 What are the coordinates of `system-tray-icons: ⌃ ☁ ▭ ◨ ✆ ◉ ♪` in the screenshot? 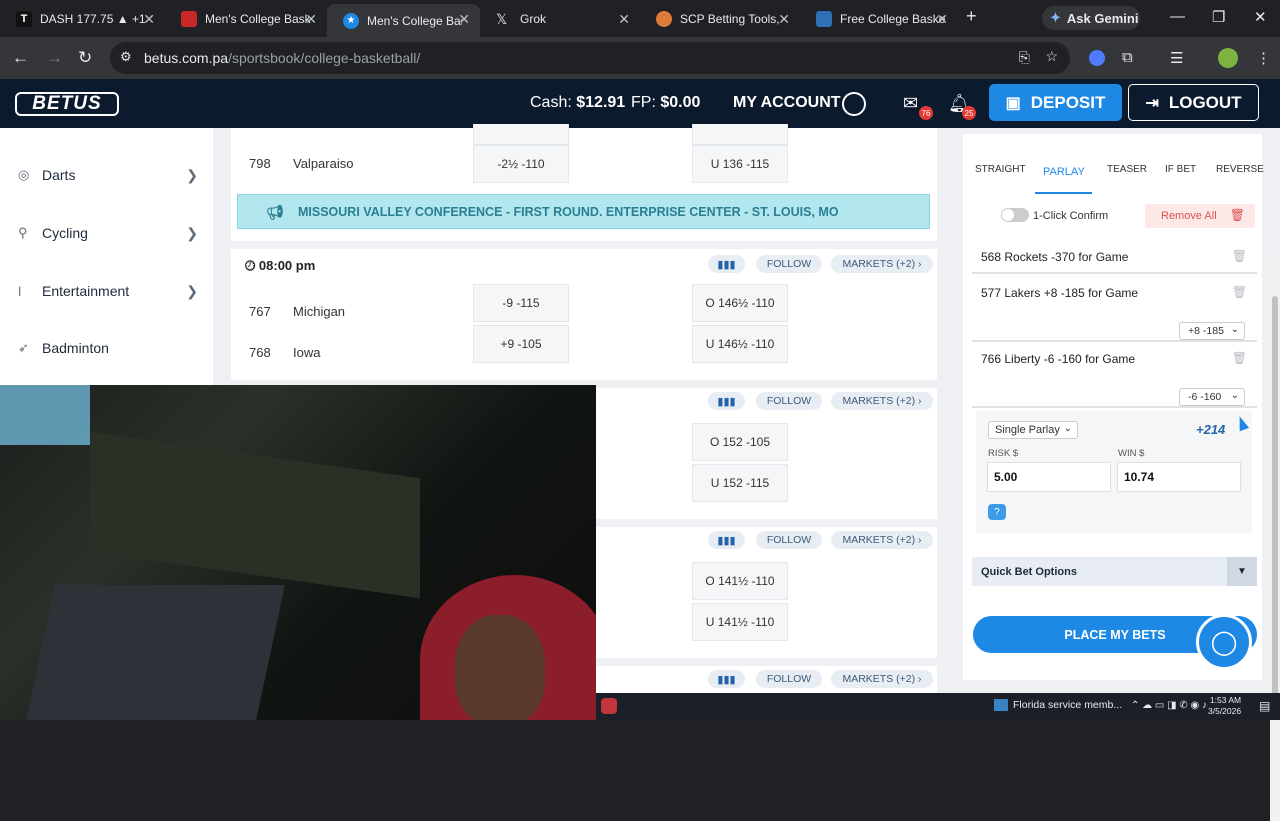 It's located at (1169, 705).